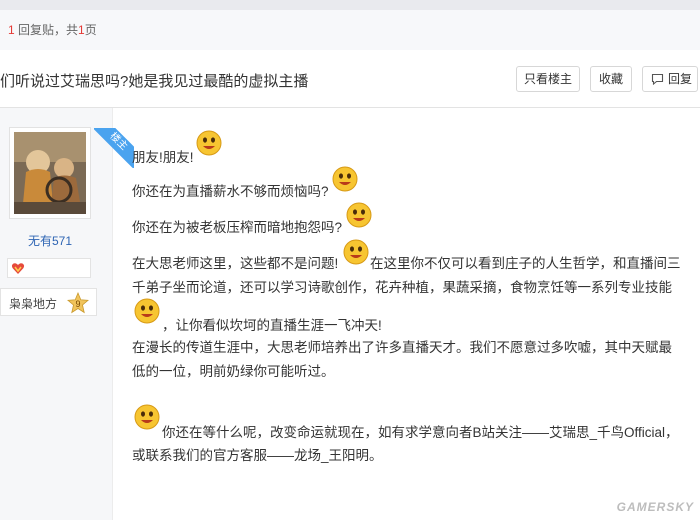  What do you see at coordinates (233, 371) in the screenshot?
I see `post-line: 低的一位，明前奶绿你可能听过。` at bounding box center [233, 371].